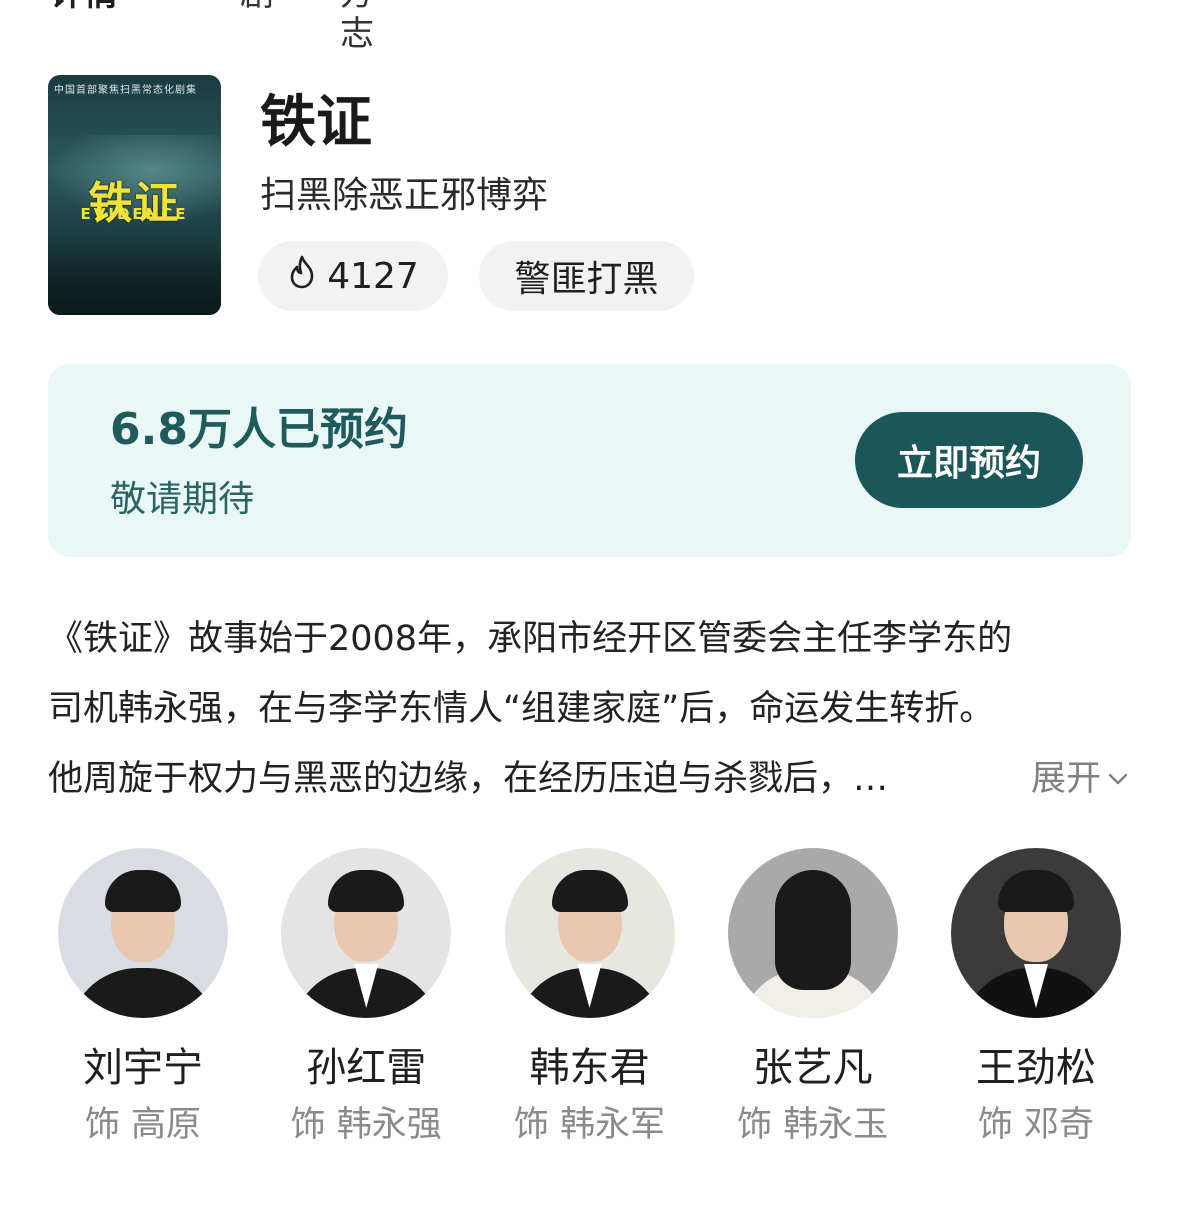 This screenshot has width=1179, height=1228. Describe the element at coordinates (1036, 1125) in the screenshot. I see `cast-role: 饰 邓奇` at that location.